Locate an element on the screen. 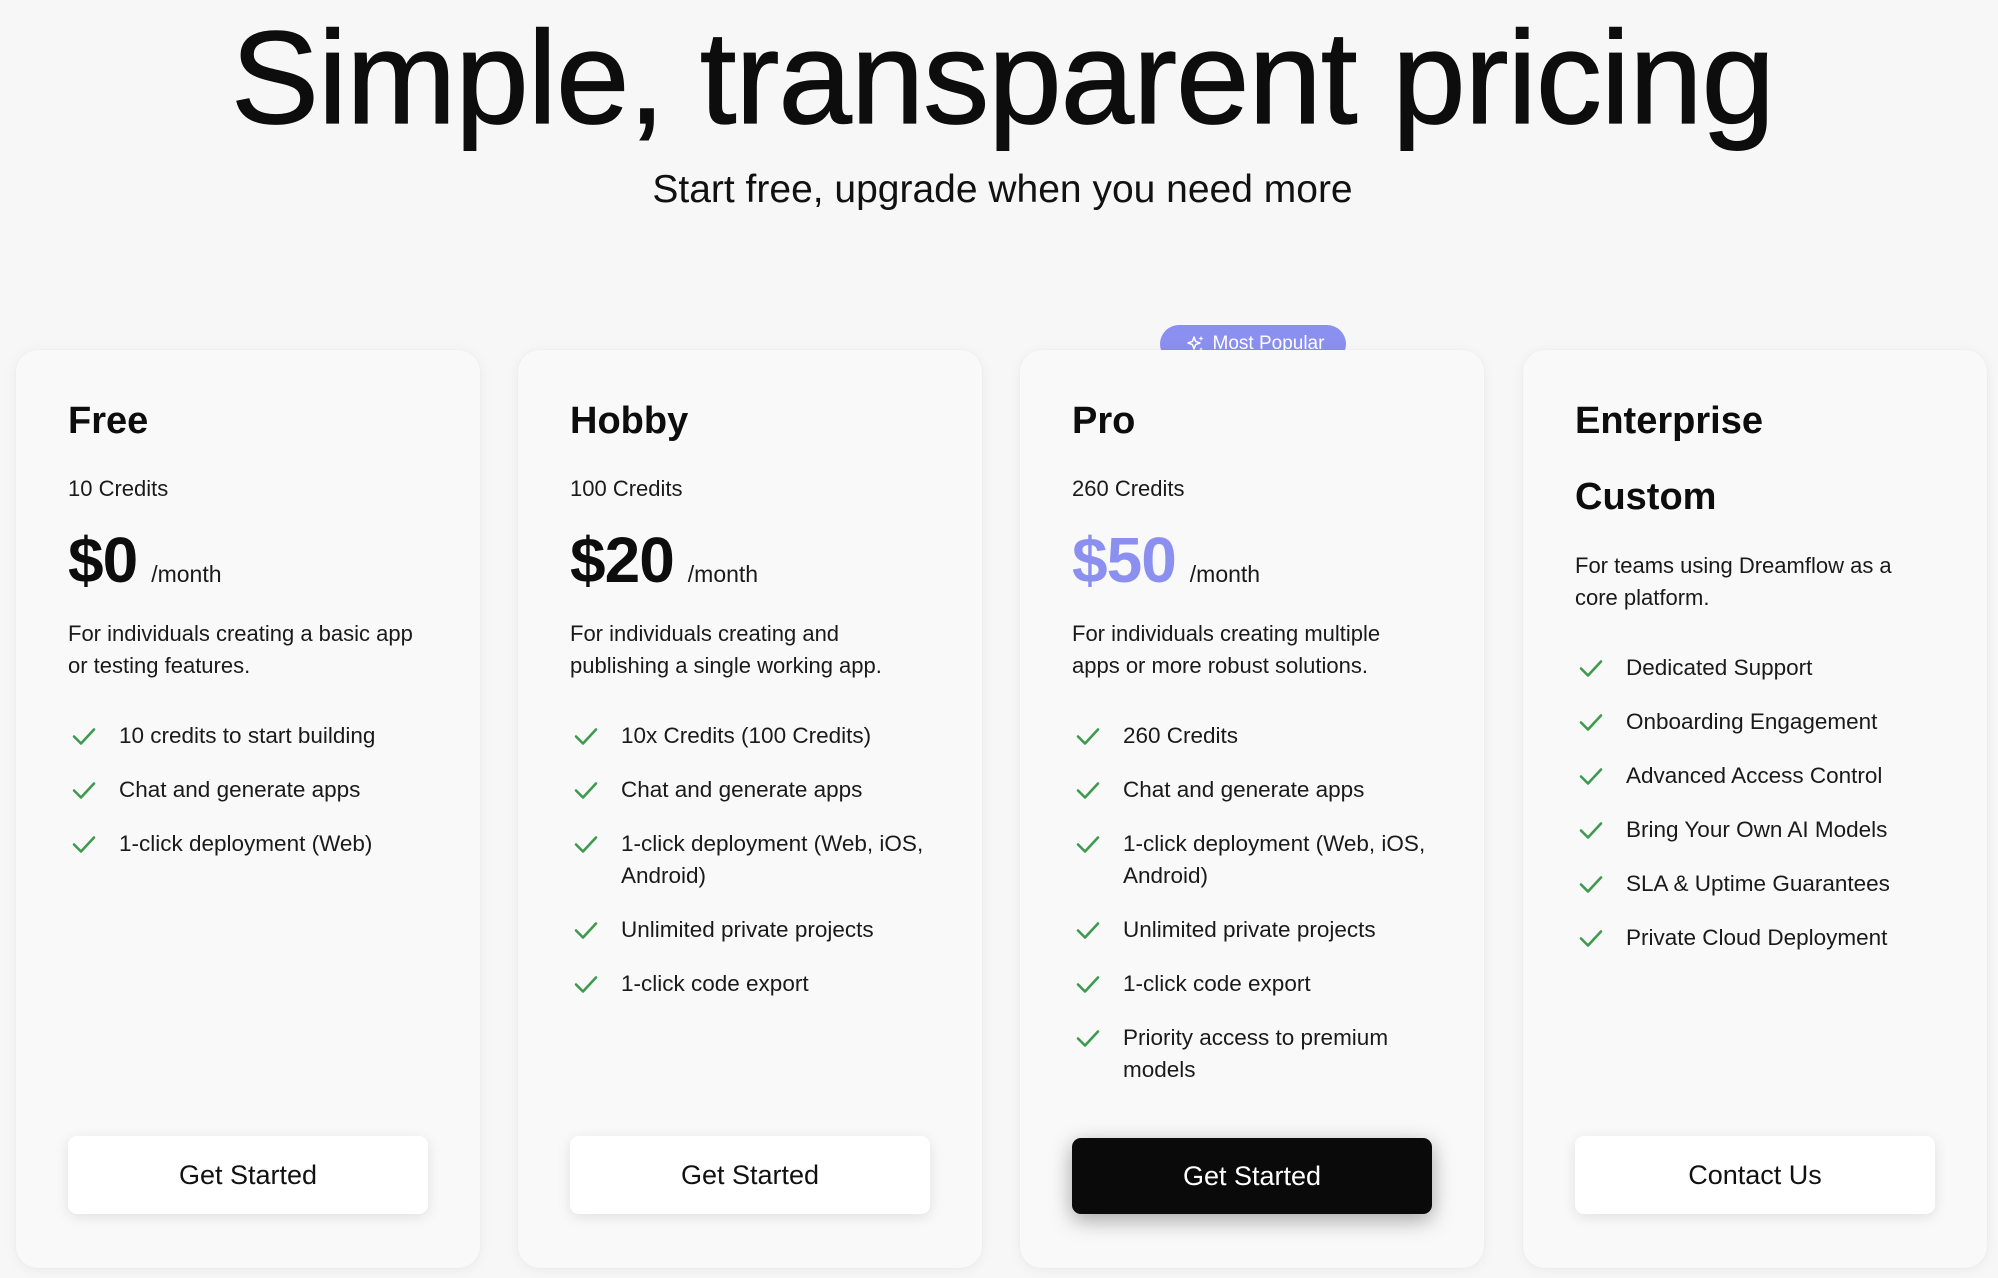 This screenshot has width=1998, height=1278. plan-name: Free is located at coordinates (108, 421).